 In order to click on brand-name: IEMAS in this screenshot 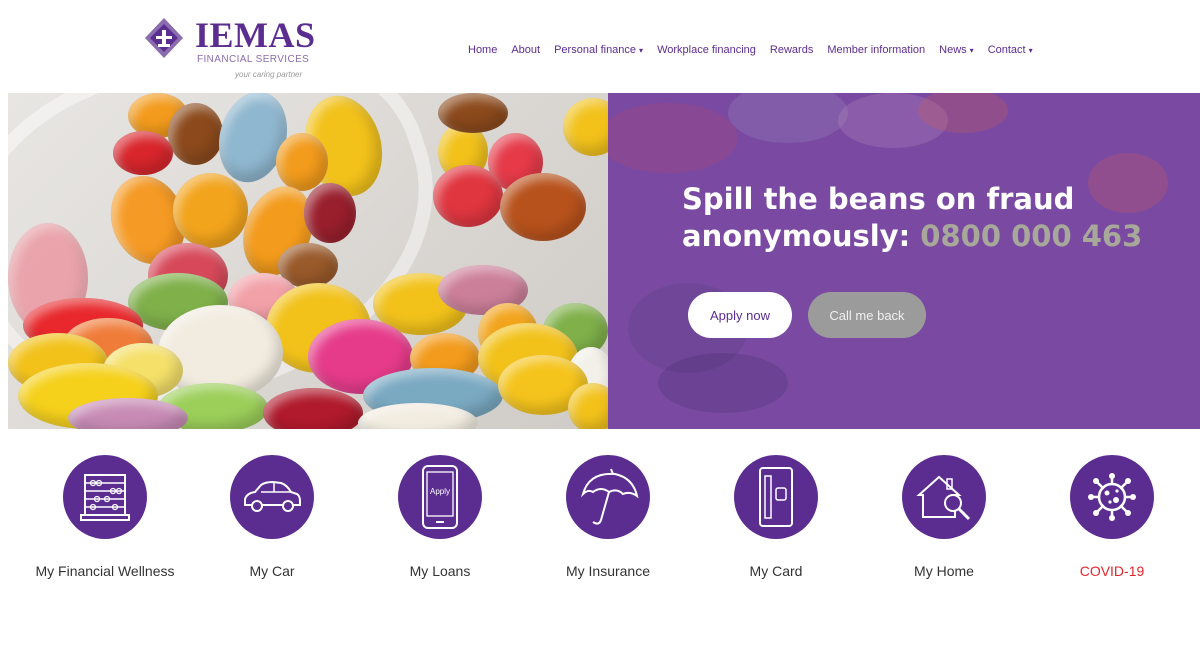, I will do `click(255, 35)`.